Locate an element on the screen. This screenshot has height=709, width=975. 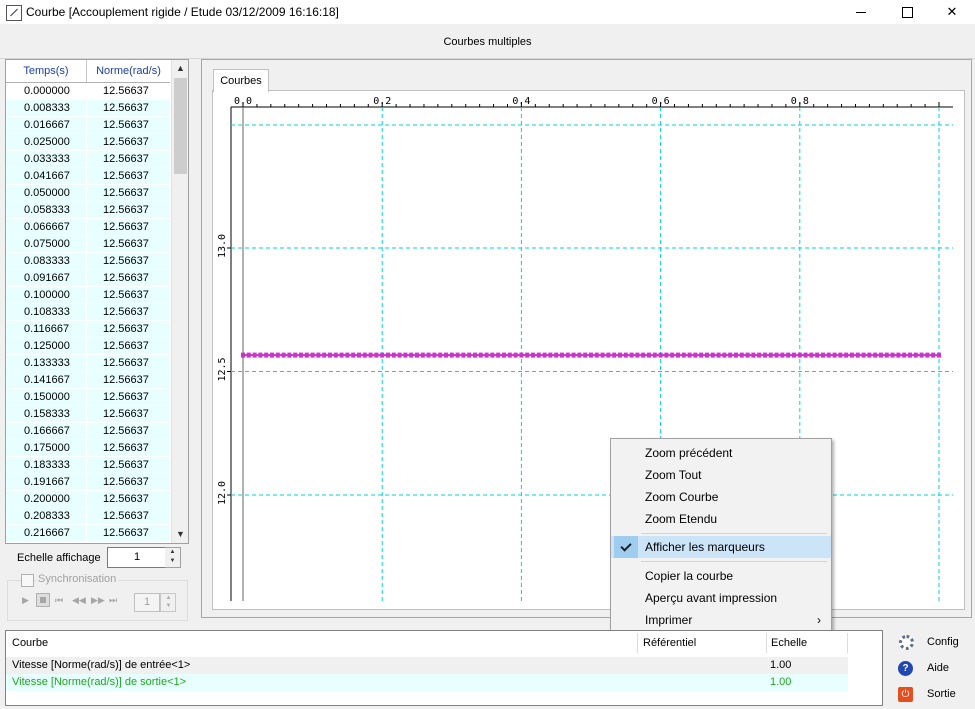
table-row: 0.183333 12.56637 is located at coordinates (88, 465).